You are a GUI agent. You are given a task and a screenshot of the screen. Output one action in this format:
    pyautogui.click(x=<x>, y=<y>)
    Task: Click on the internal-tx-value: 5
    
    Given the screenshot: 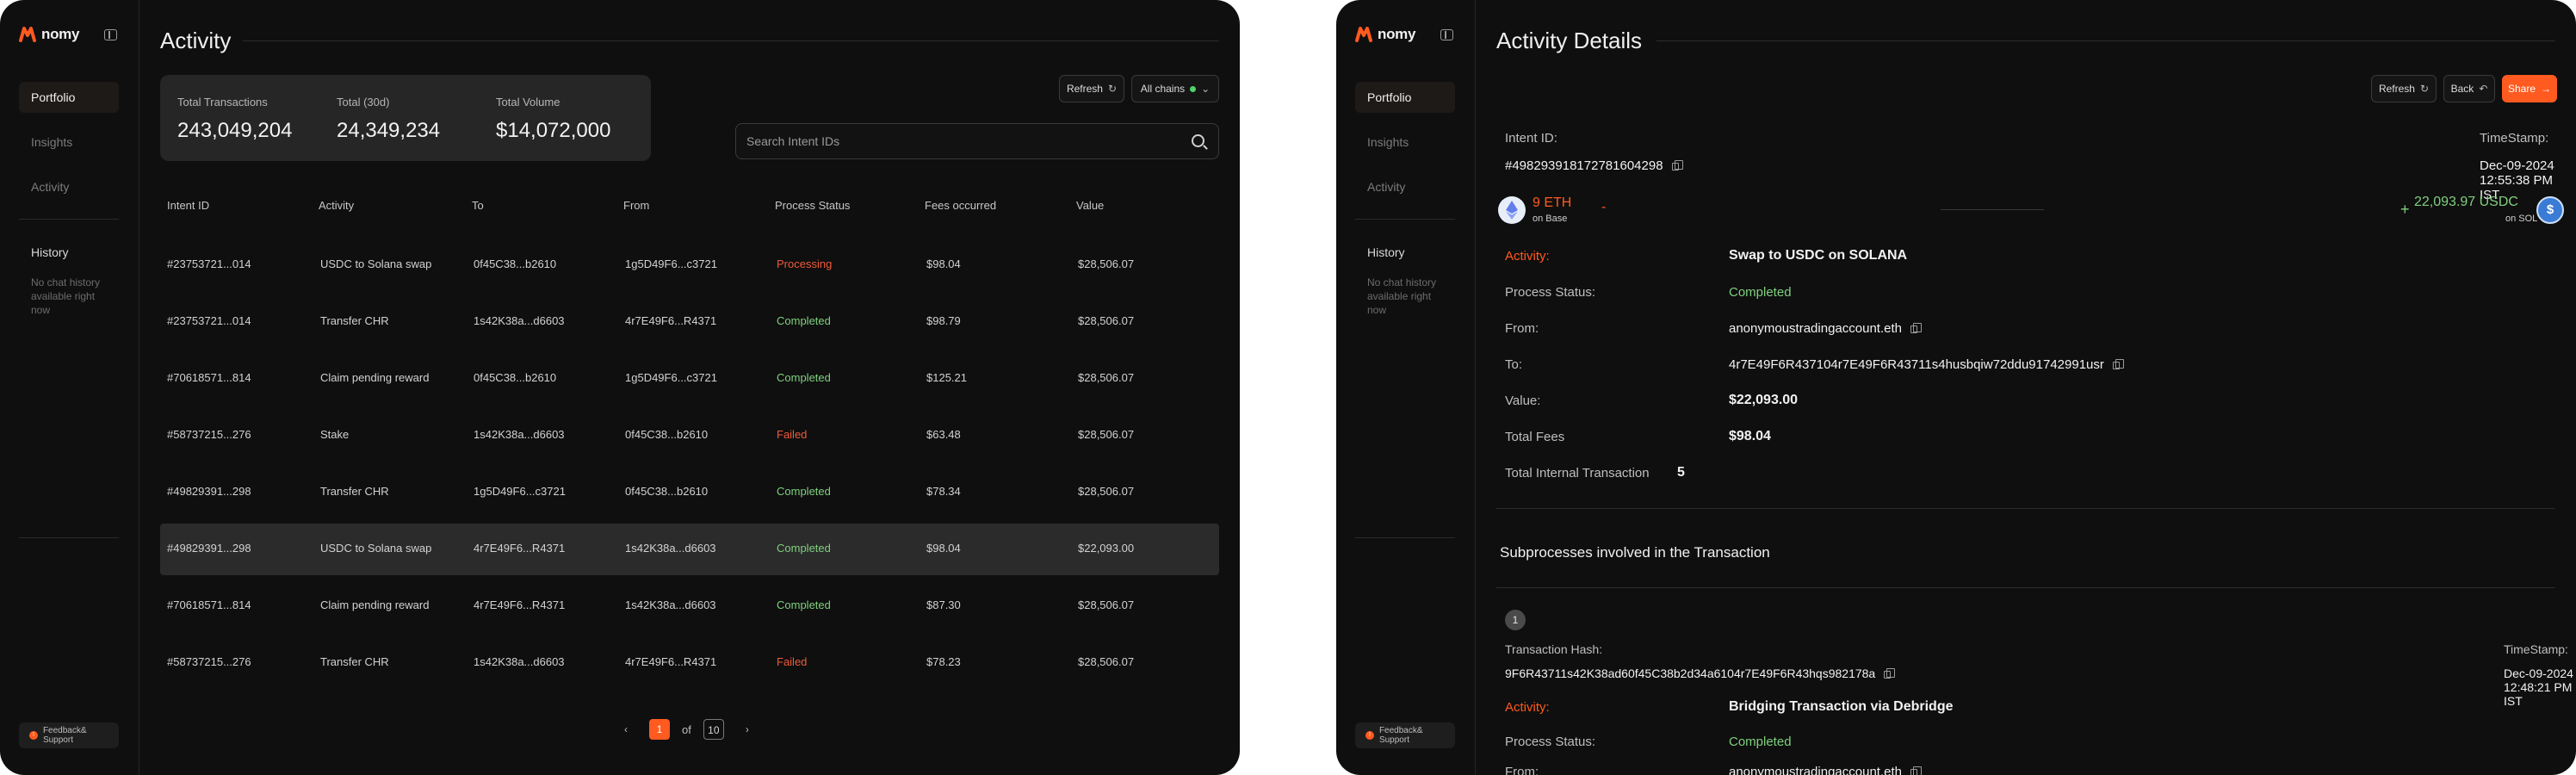 What is the action you would take?
    pyautogui.click(x=1681, y=473)
    